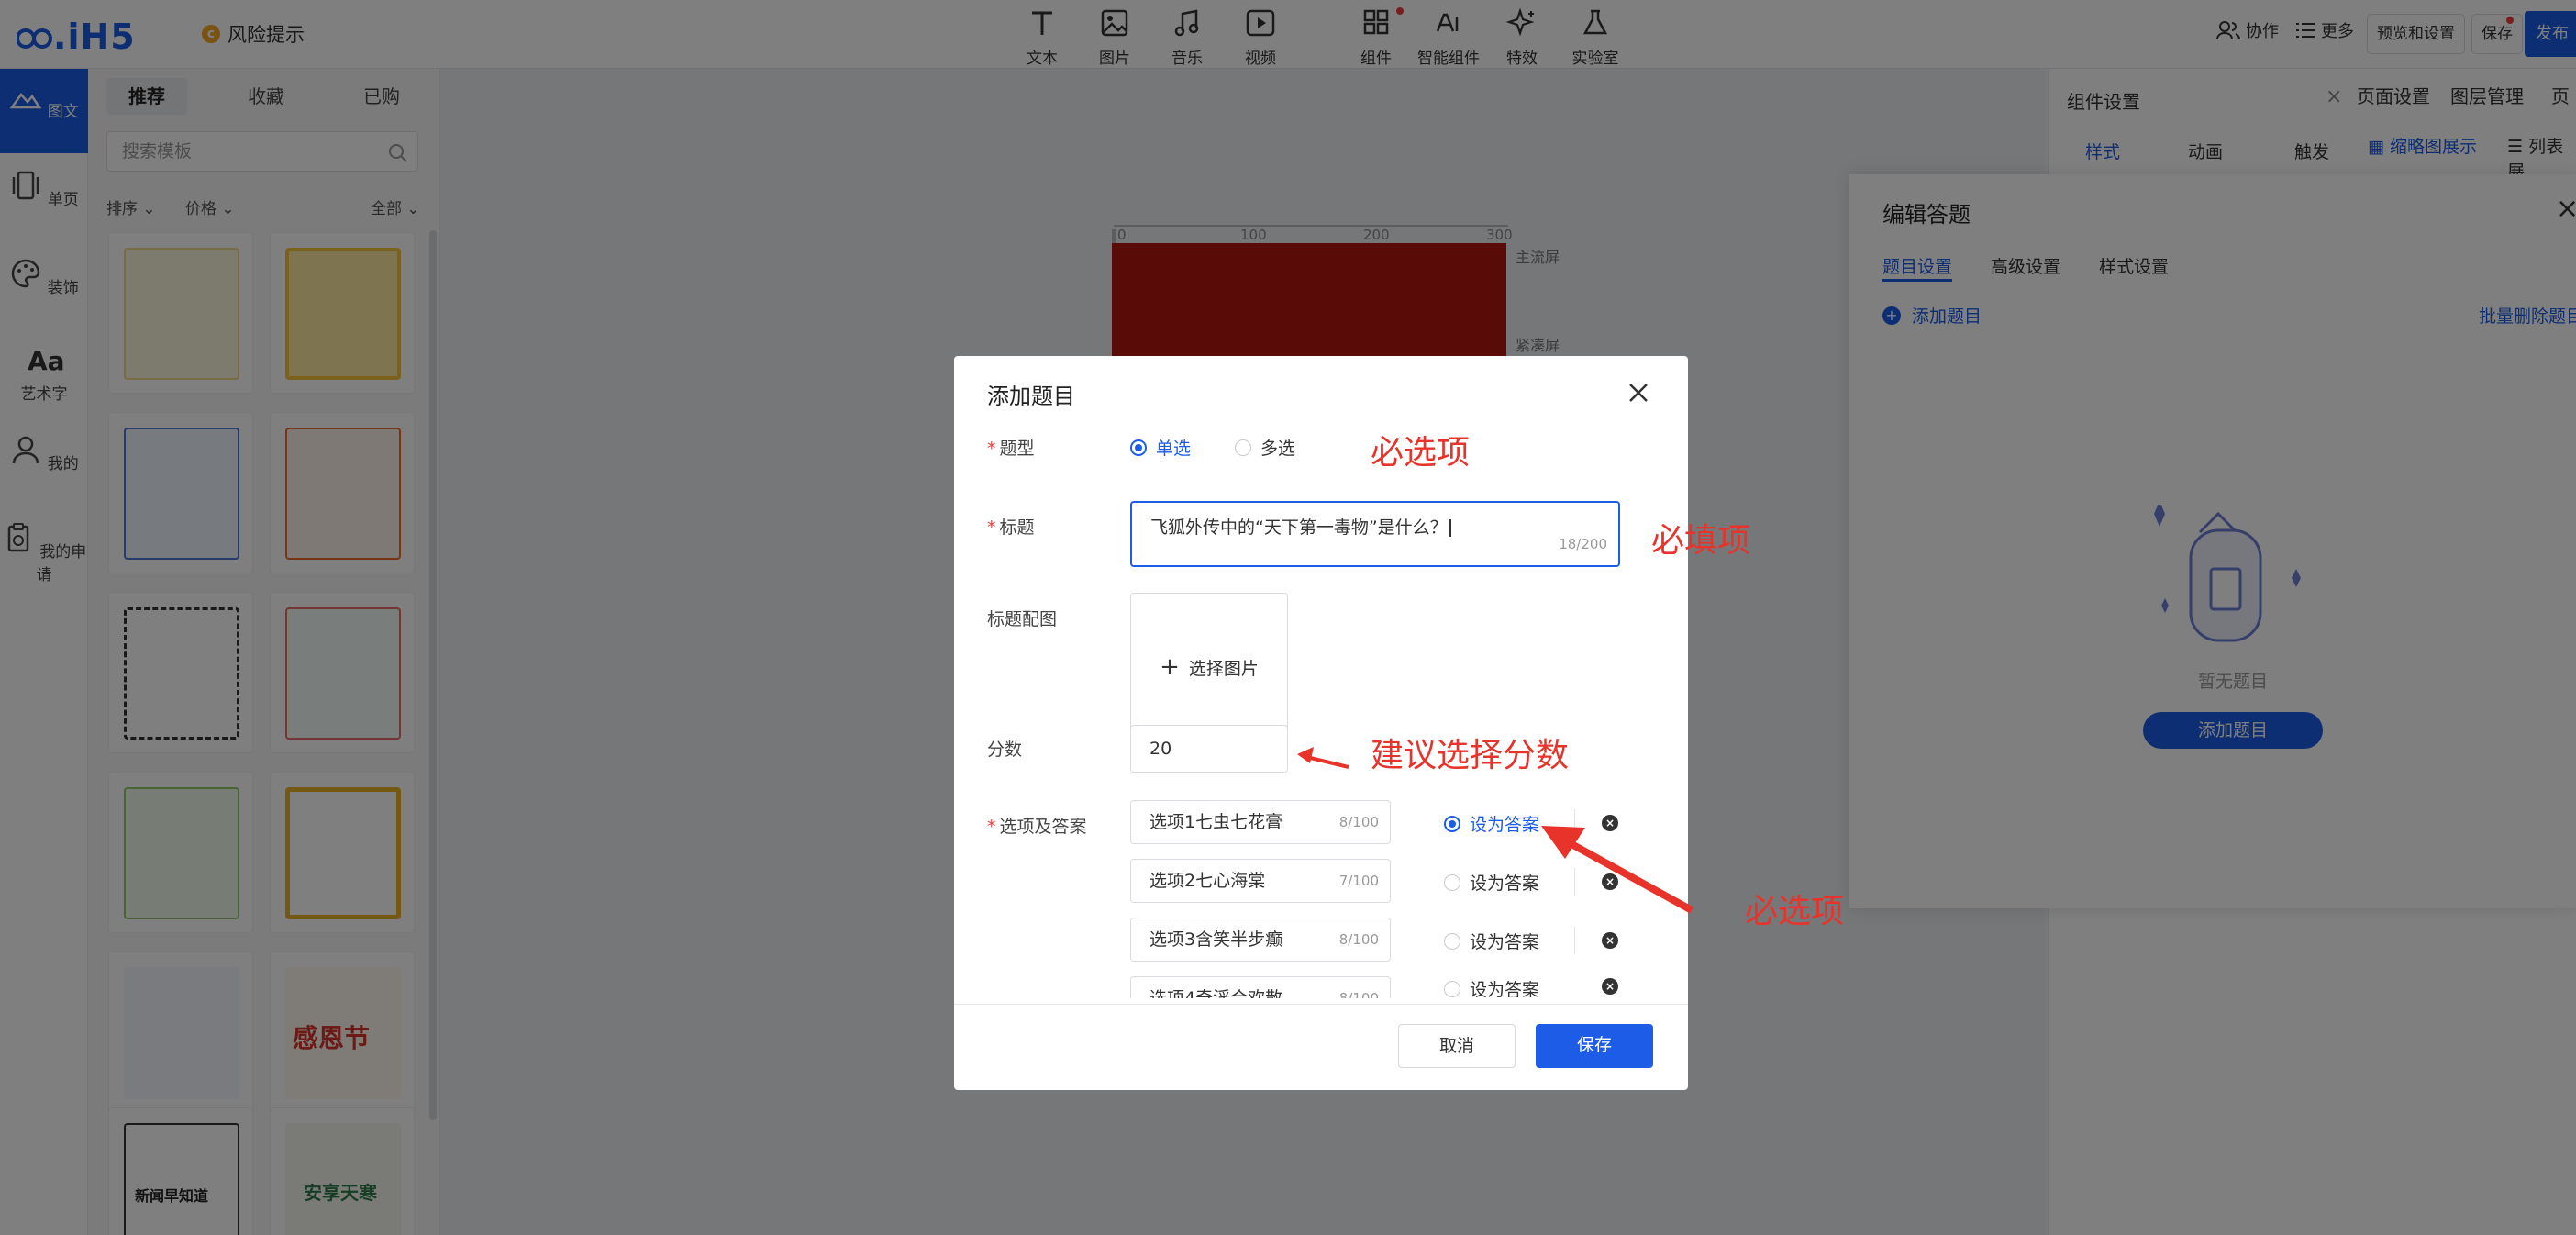  I want to click on type-single-radio: 单选, so click(1160, 447).